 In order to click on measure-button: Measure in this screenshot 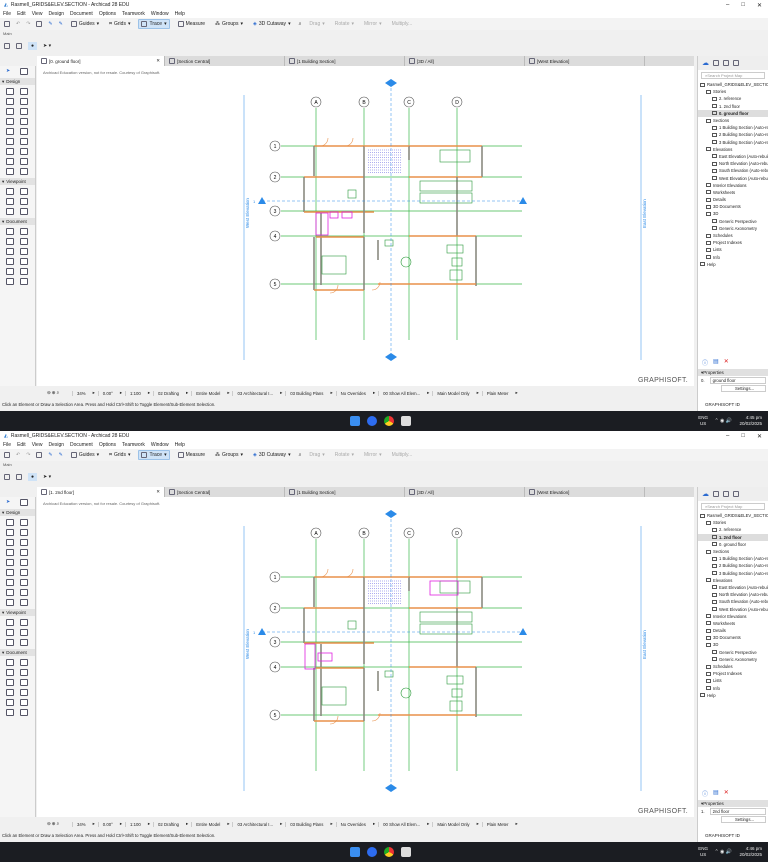, I will do `click(191, 455)`.